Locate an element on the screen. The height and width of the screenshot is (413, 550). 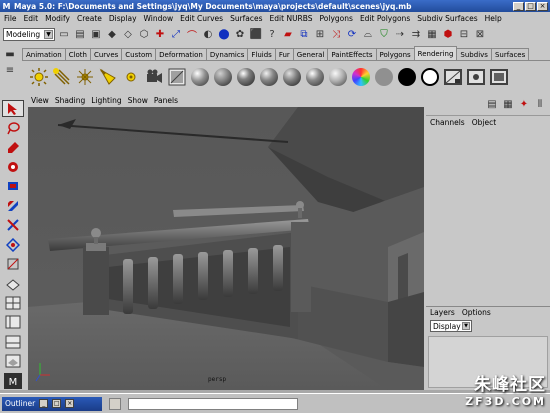
menu-polygons: Polygons is located at coordinates (336, 18).